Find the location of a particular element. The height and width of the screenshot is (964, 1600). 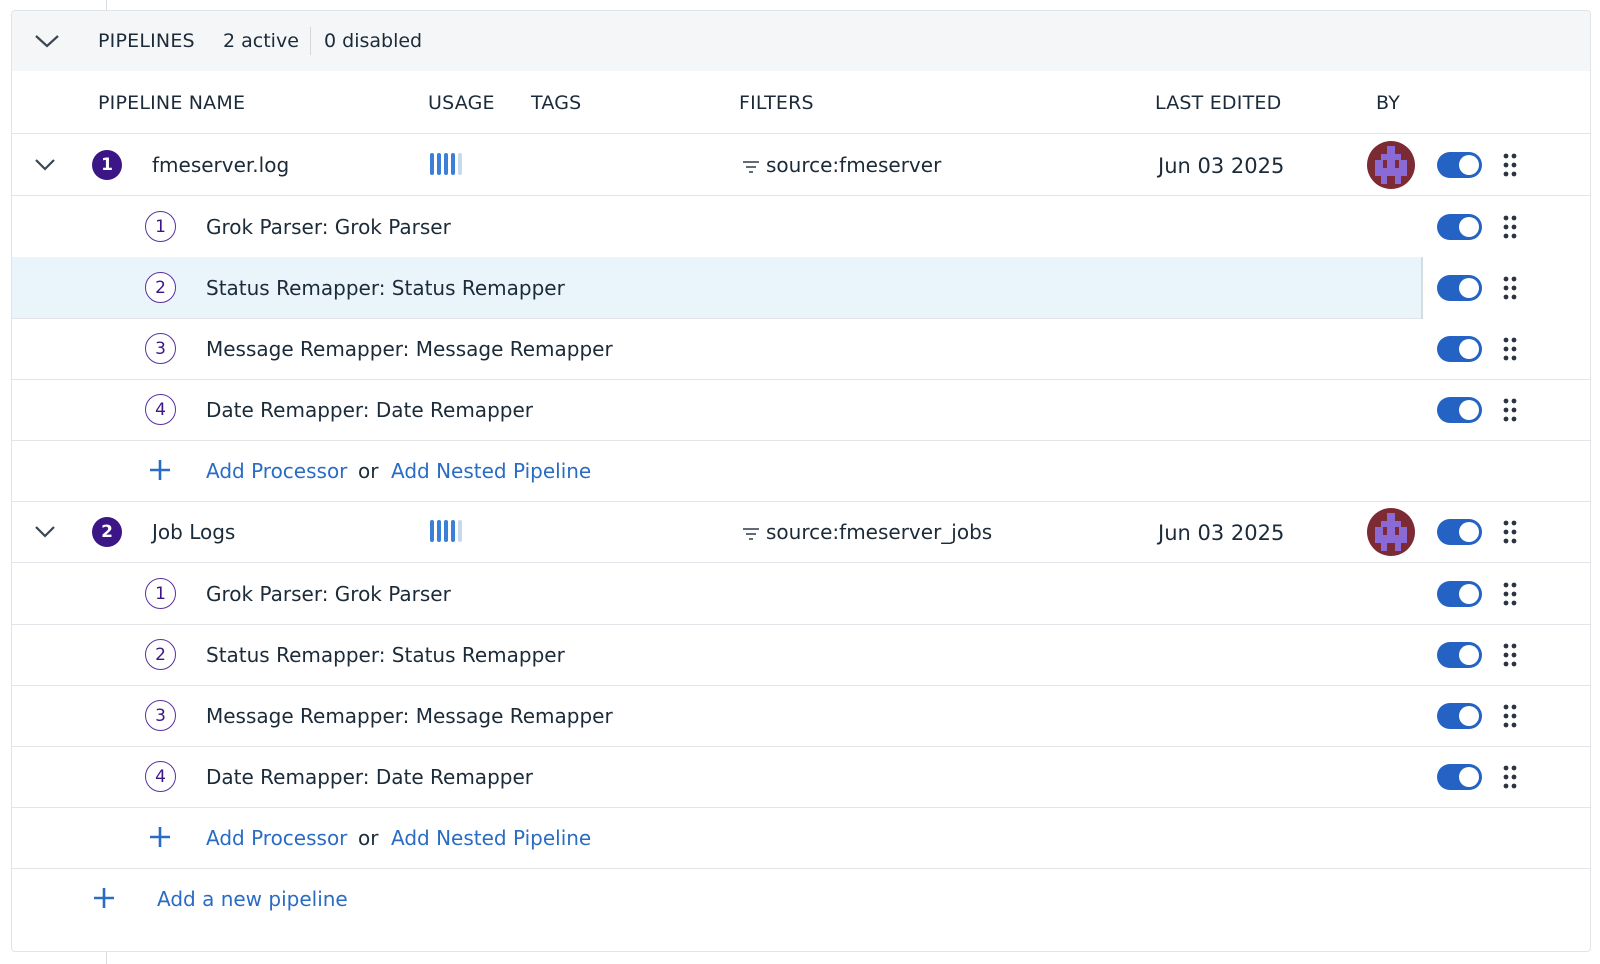

disabled-count: 0 disabled is located at coordinates (373, 41).